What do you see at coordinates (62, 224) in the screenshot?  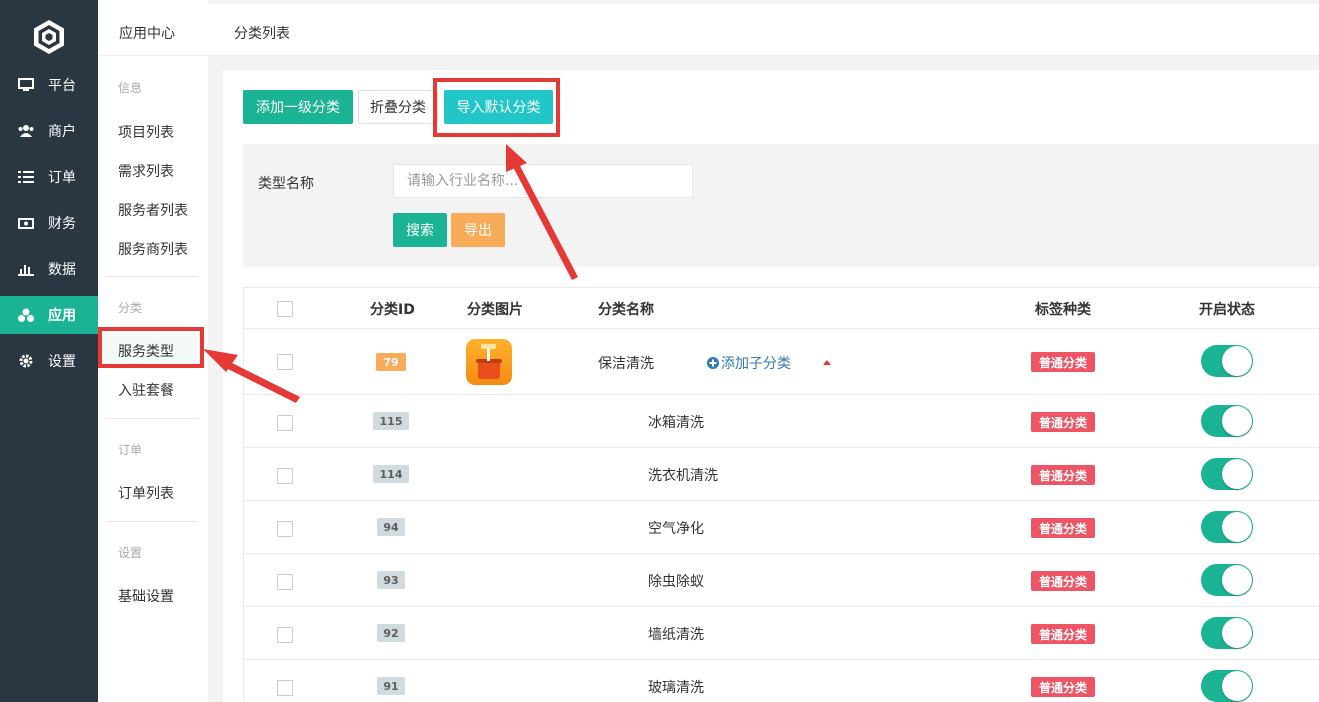 I see `nav-label: 财务` at bounding box center [62, 224].